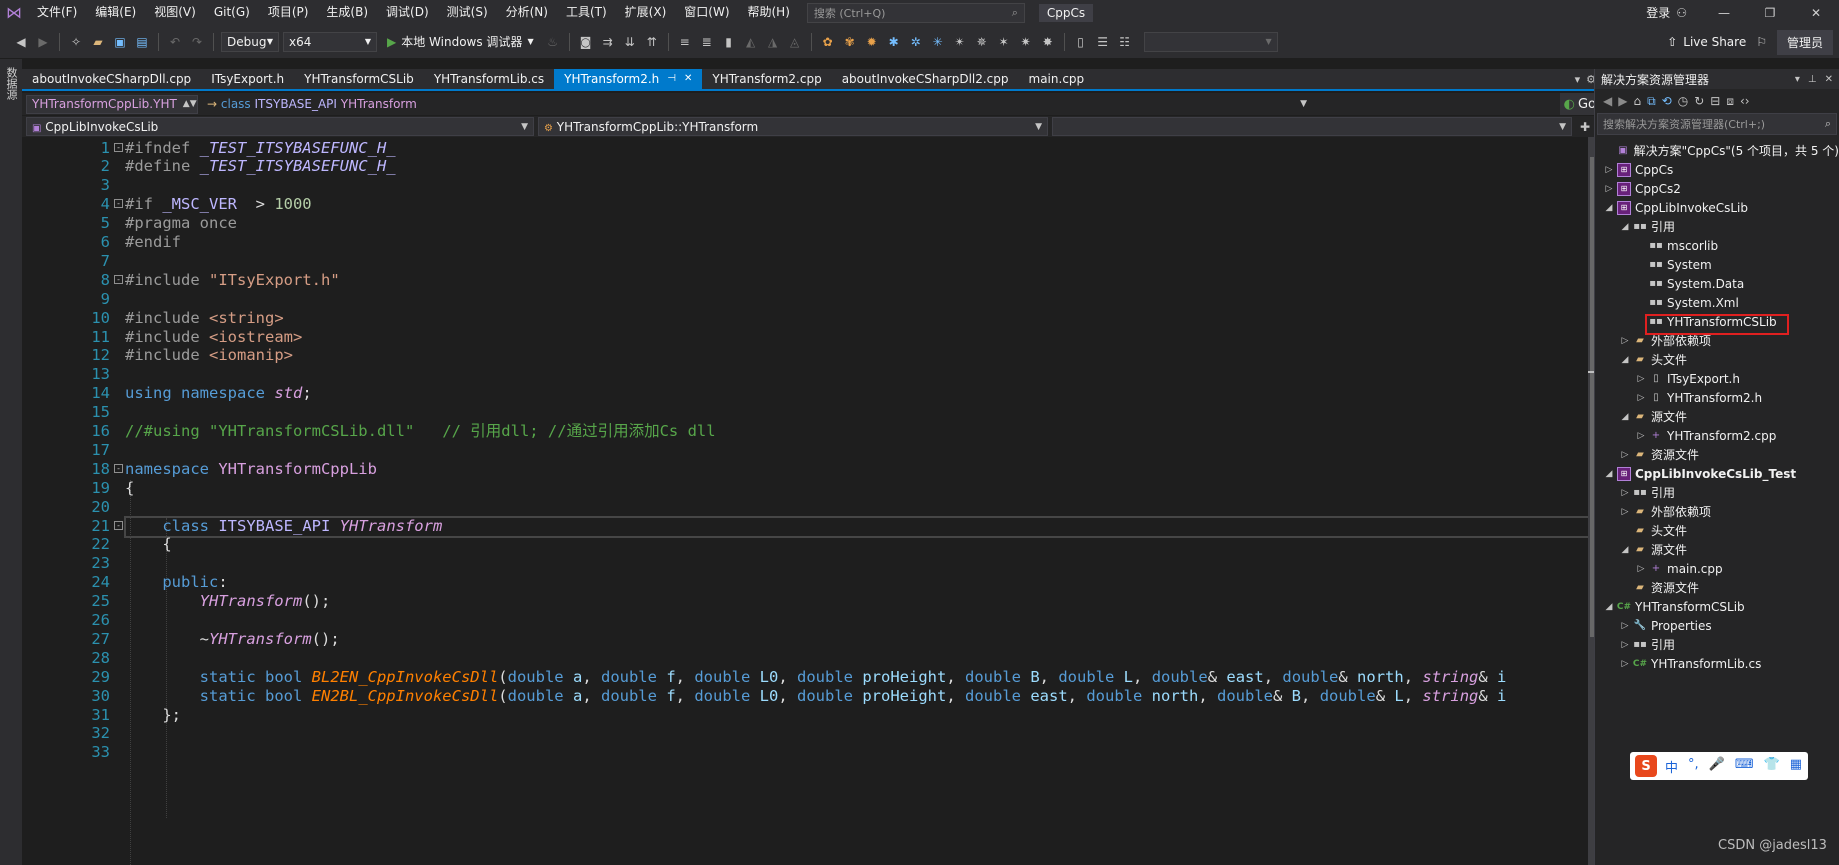 This screenshot has height=865, width=1839. What do you see at coordinates (706, 12) in the screenshot?
I see `menu-item: 窗口(W)` at bounding box center [706, 12].